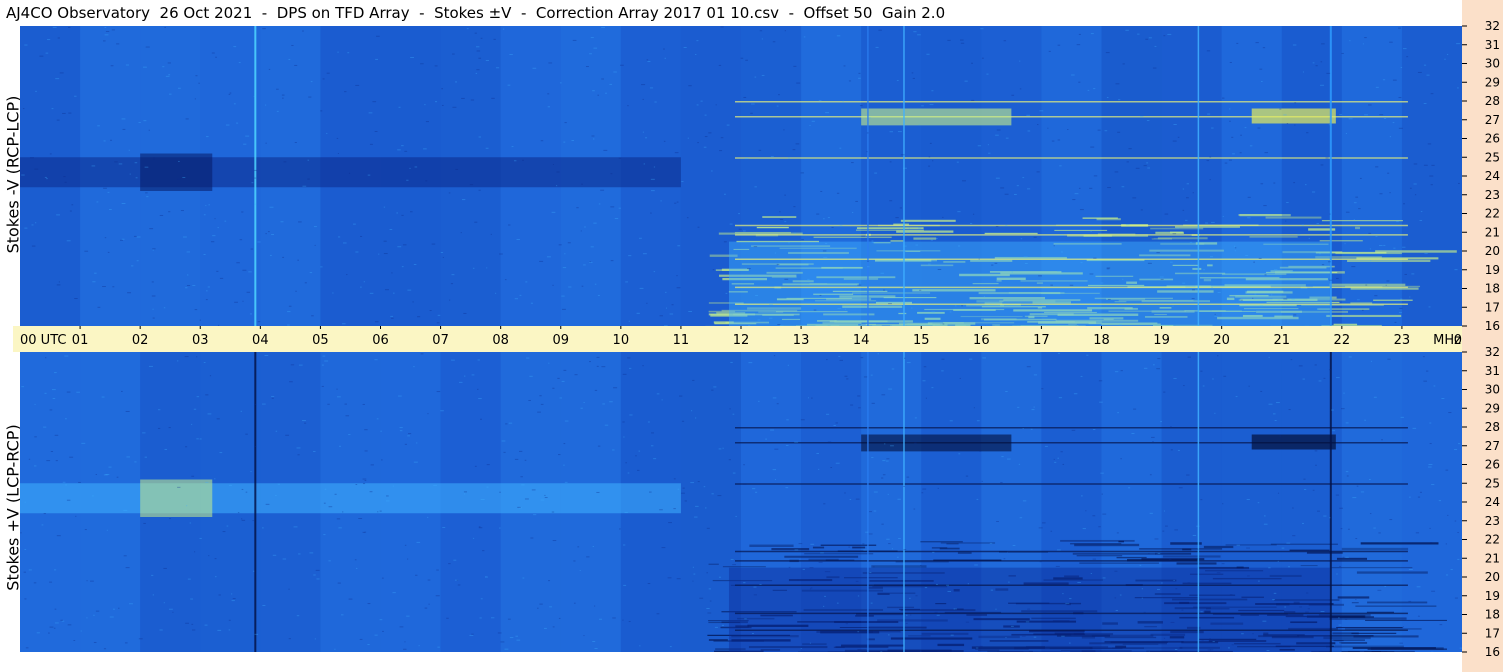 The image size is (1503, 672). Describe the element at coordinates (380, 340) in the screenshot. I see `time-tick-label: 06` at that location.